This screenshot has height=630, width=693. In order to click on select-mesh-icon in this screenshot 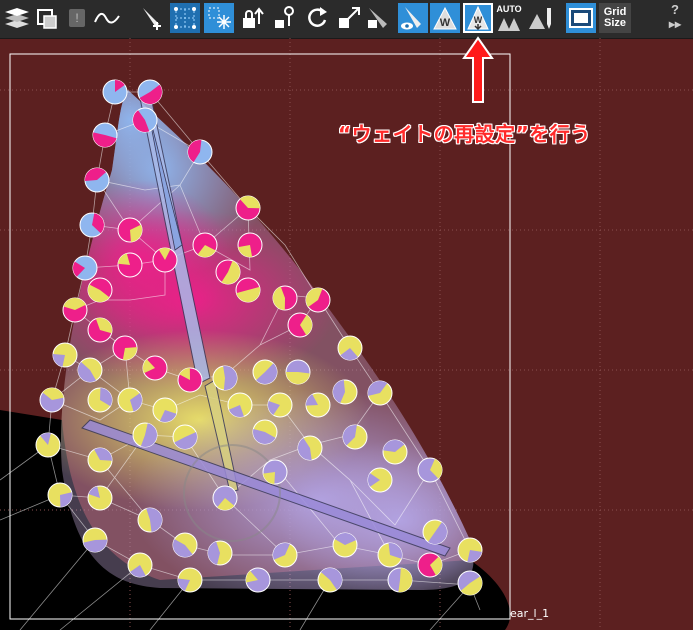, I will do `click(47, 18)`.